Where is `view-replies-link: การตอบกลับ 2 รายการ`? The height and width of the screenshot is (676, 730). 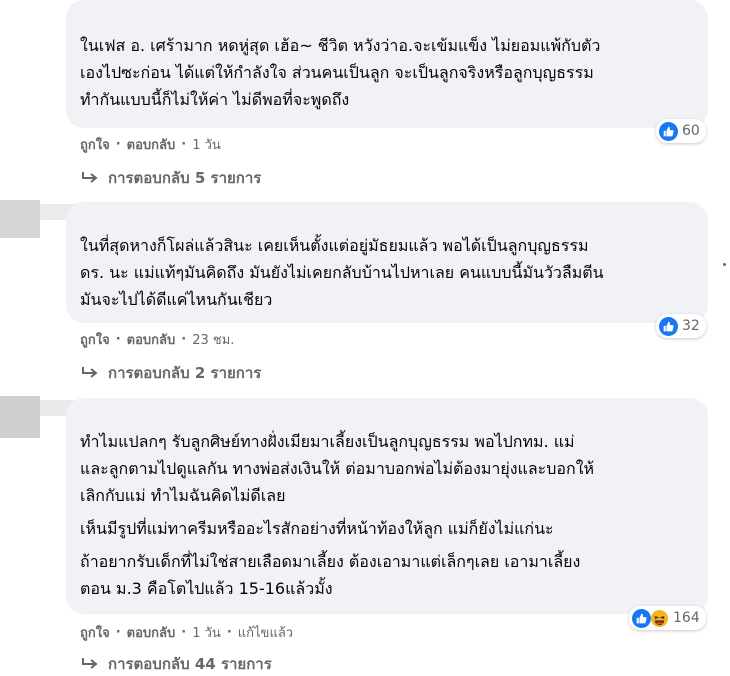 view-replies-link: การตอบกลับ 2 รายการ is located at coordinates (170, 373).